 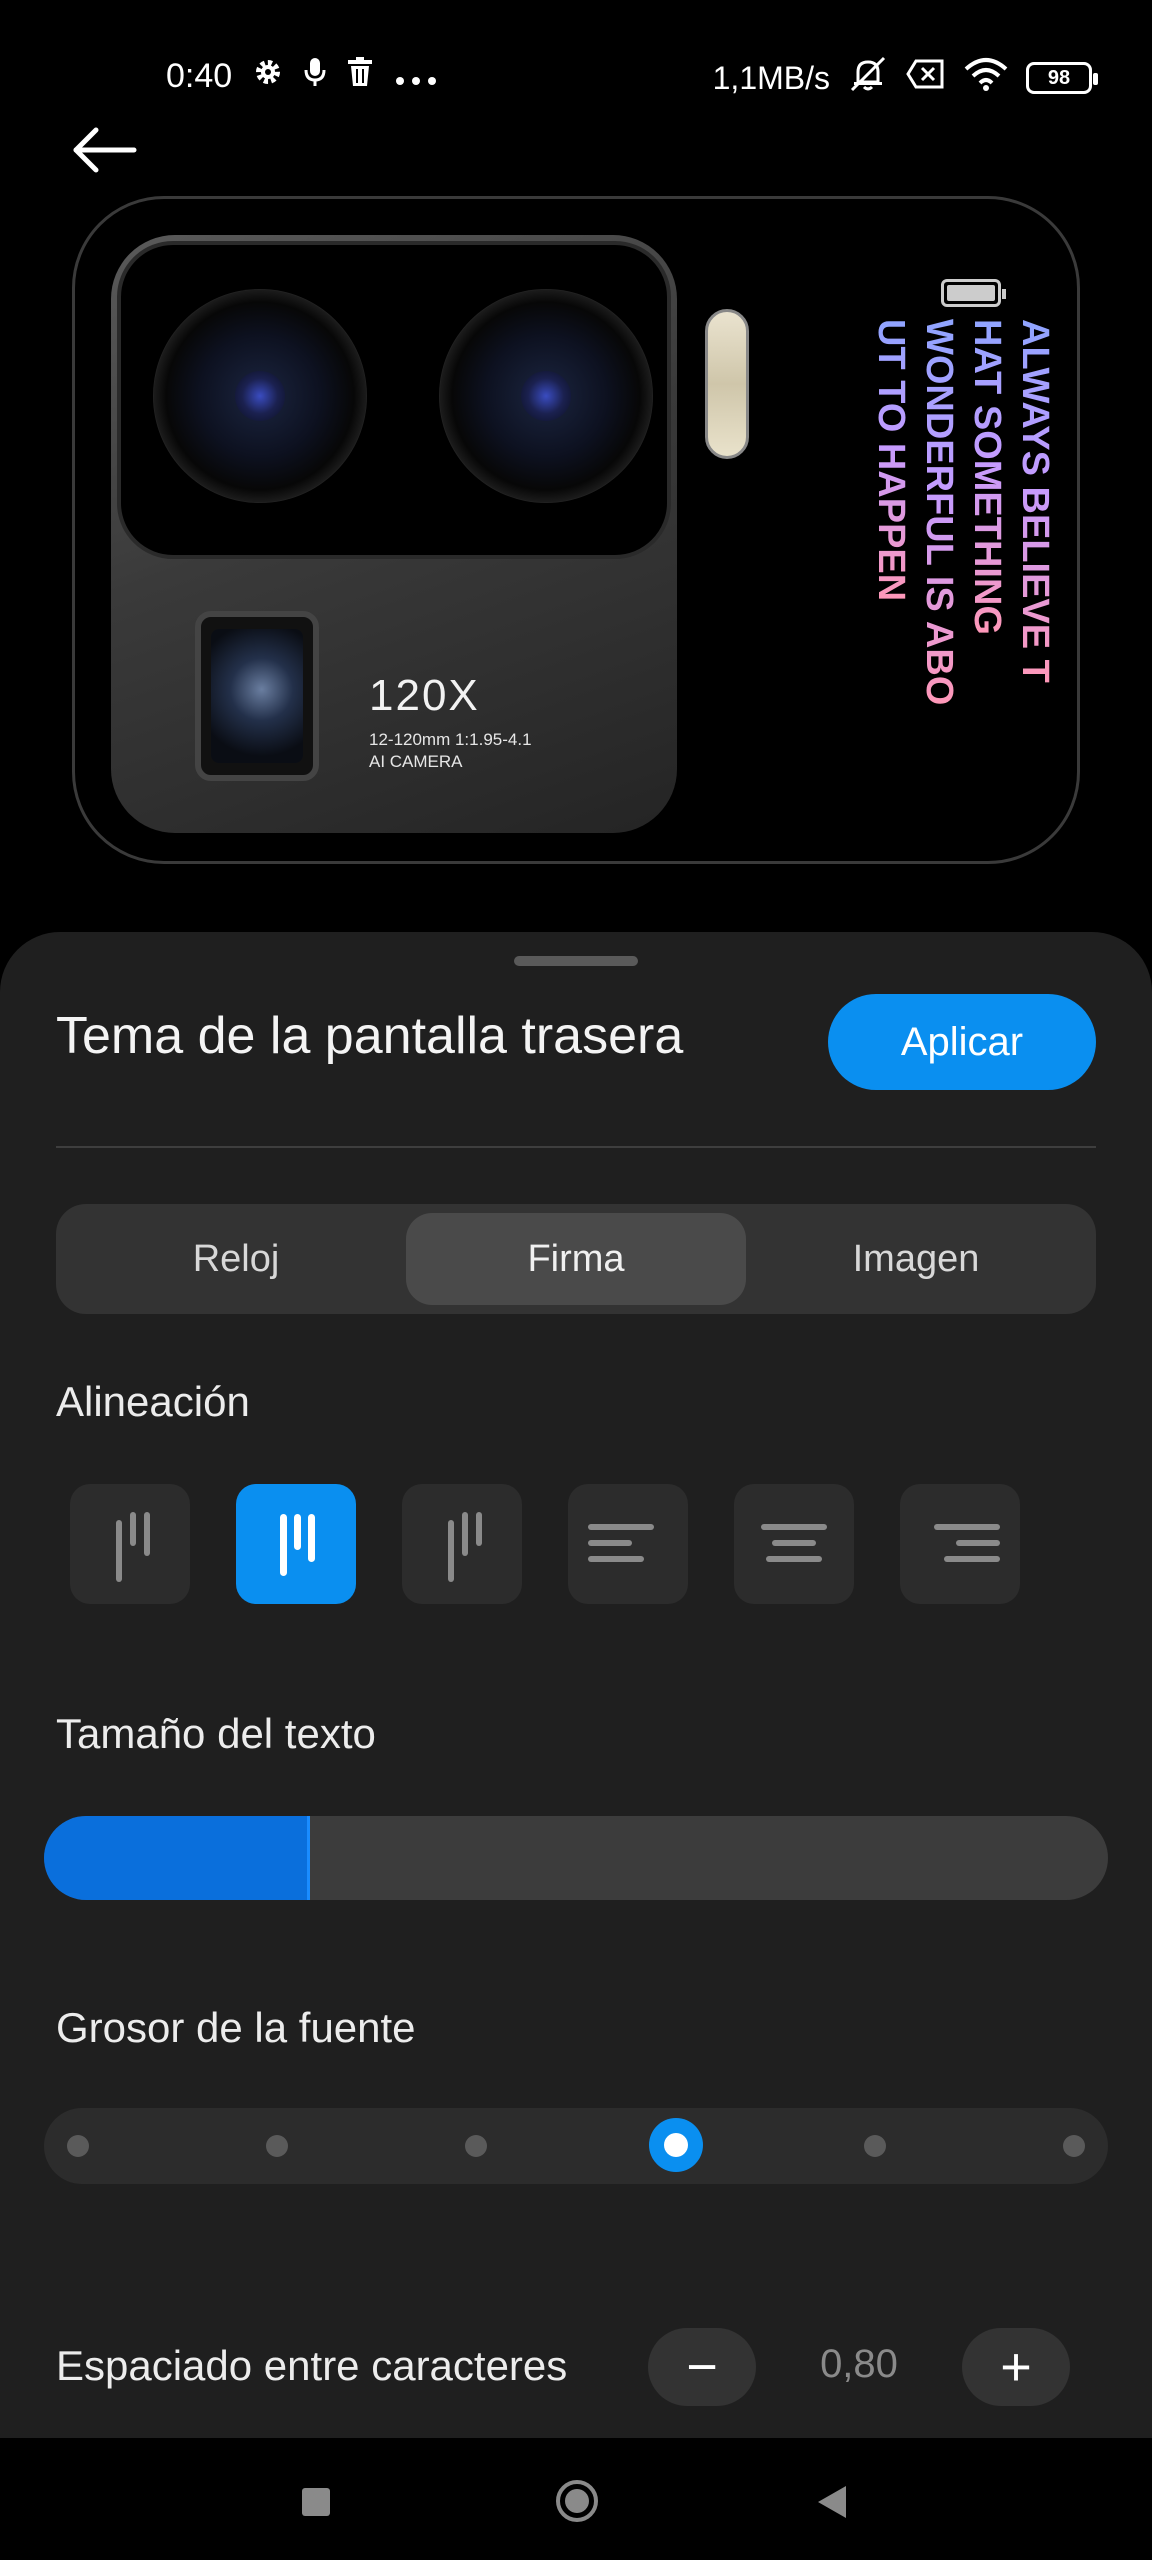 I want to click on align-vertical-right-icon, so click(x=465, y=1547).